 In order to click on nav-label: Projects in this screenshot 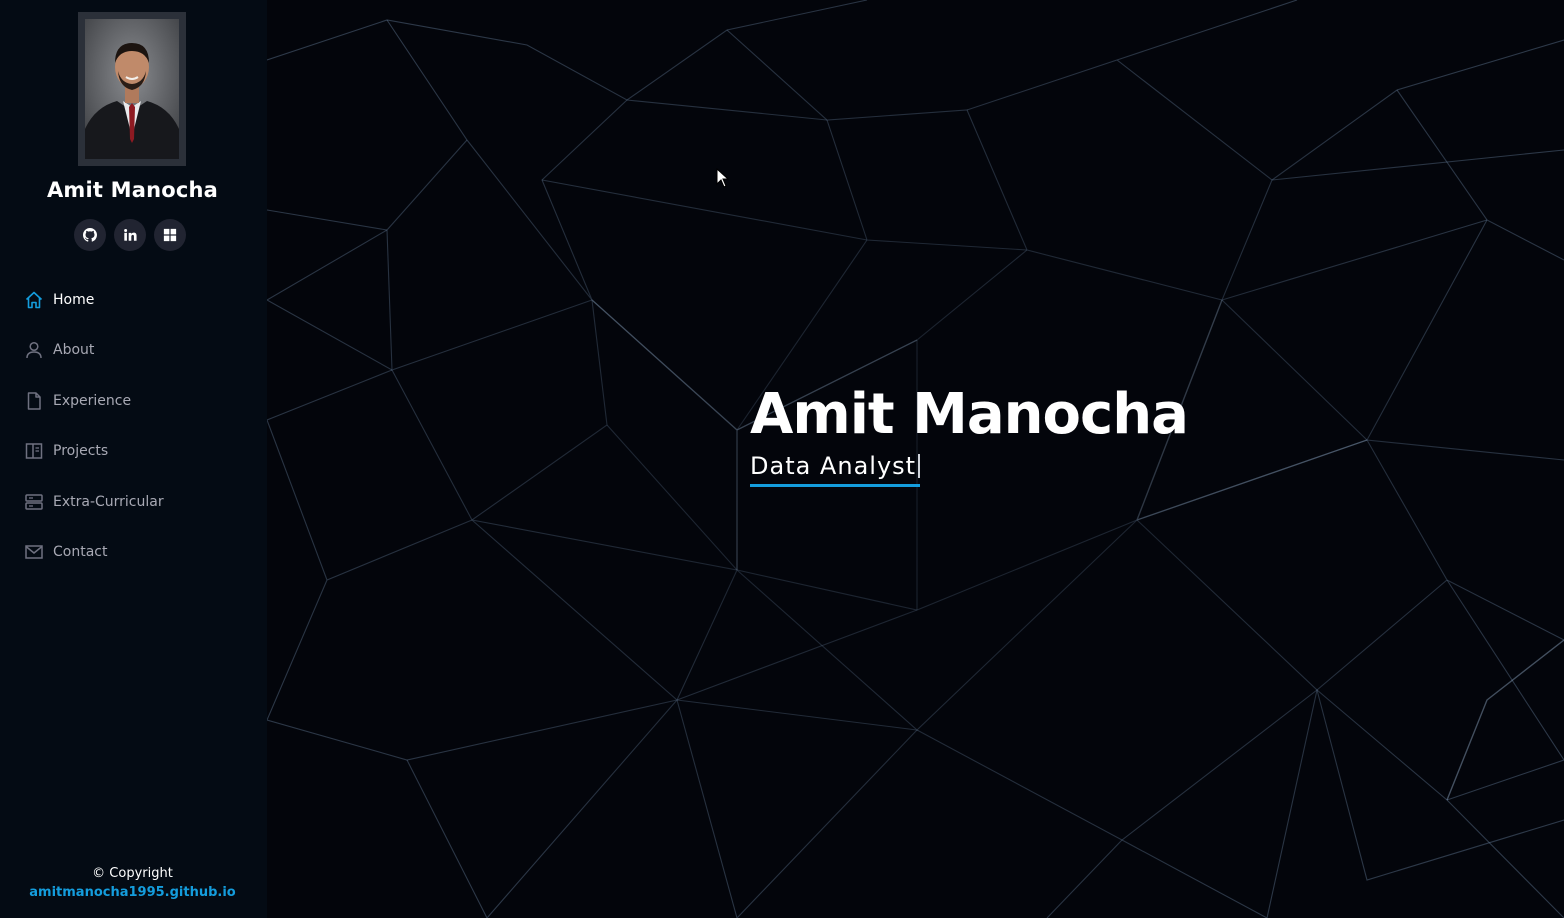, I will do `click(81, 451)`.